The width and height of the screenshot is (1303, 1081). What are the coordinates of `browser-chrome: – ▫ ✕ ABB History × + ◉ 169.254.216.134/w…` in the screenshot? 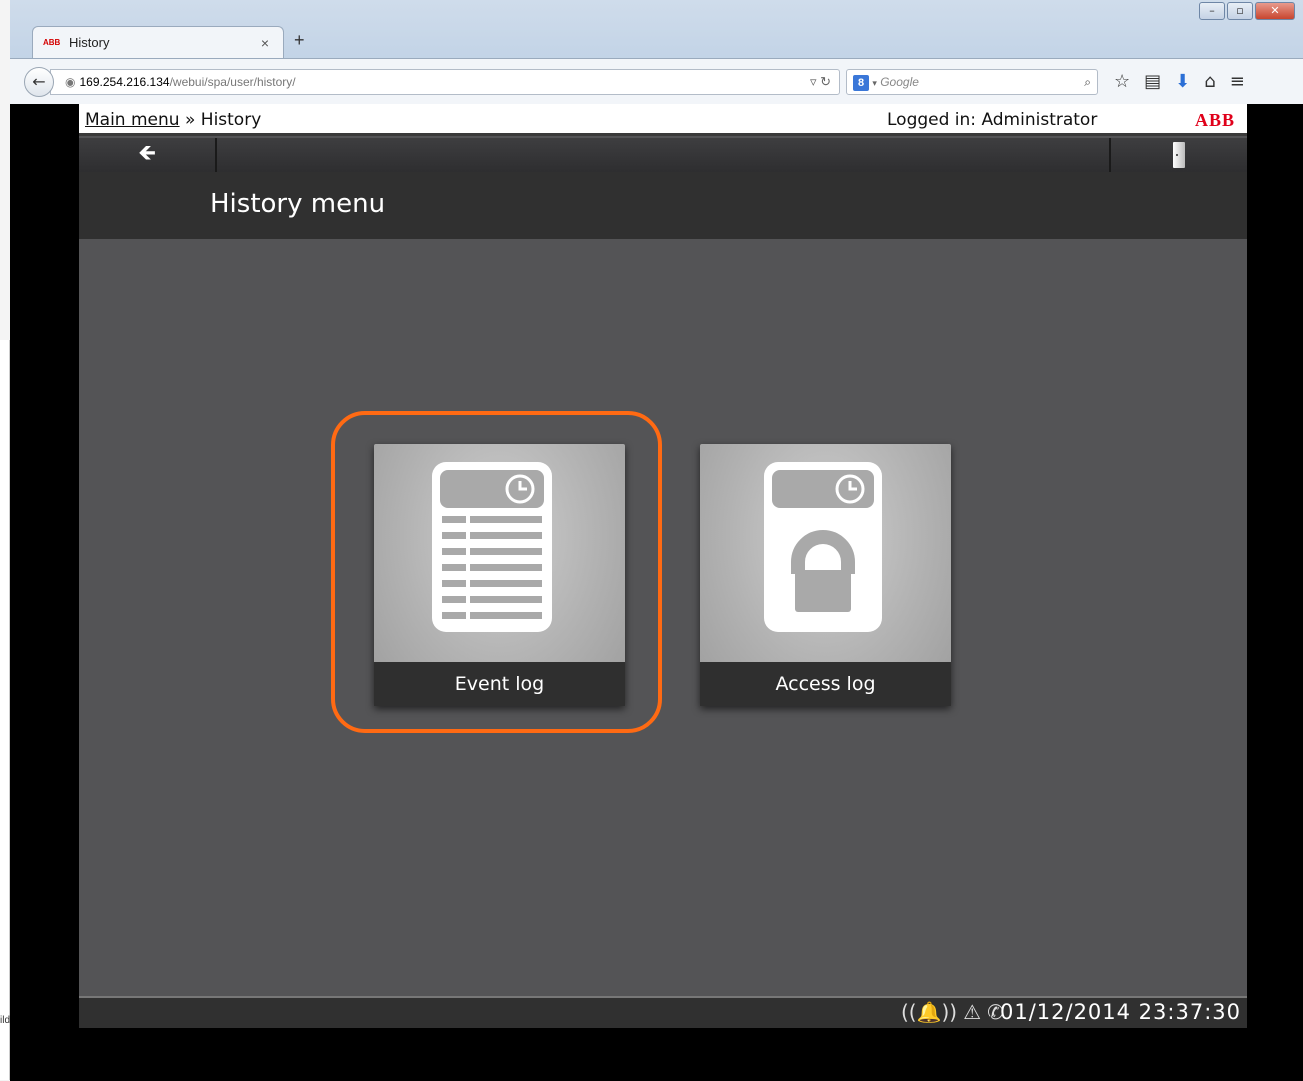 It's located at (656, 52).